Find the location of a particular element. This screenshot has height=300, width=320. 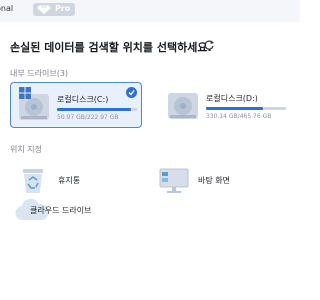

desktop-icon is located at coordinates (174, 180).